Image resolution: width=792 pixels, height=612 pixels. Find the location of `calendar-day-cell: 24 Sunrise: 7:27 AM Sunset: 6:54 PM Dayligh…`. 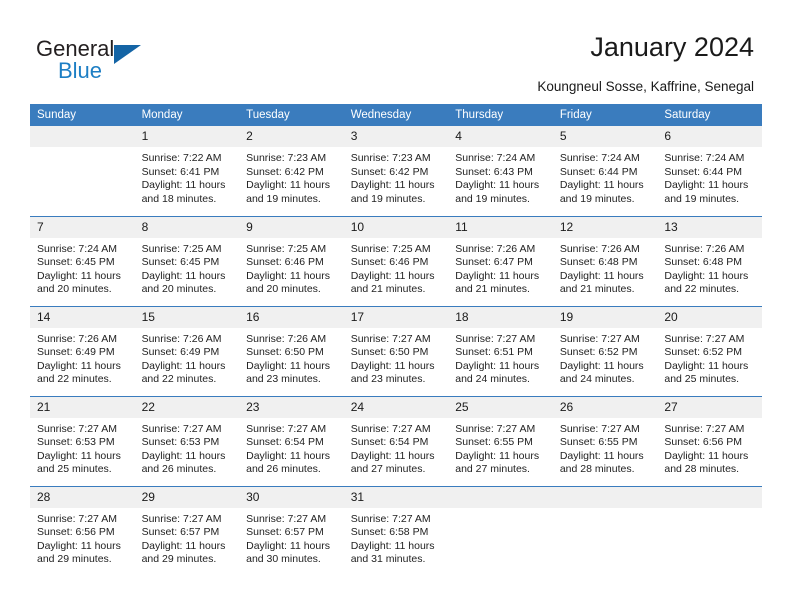

calendar-day-cell: 24 Sunrise: 7:27 AM Sunset: 6:54 PM Dayligh… is located at coordinates (396, 440).